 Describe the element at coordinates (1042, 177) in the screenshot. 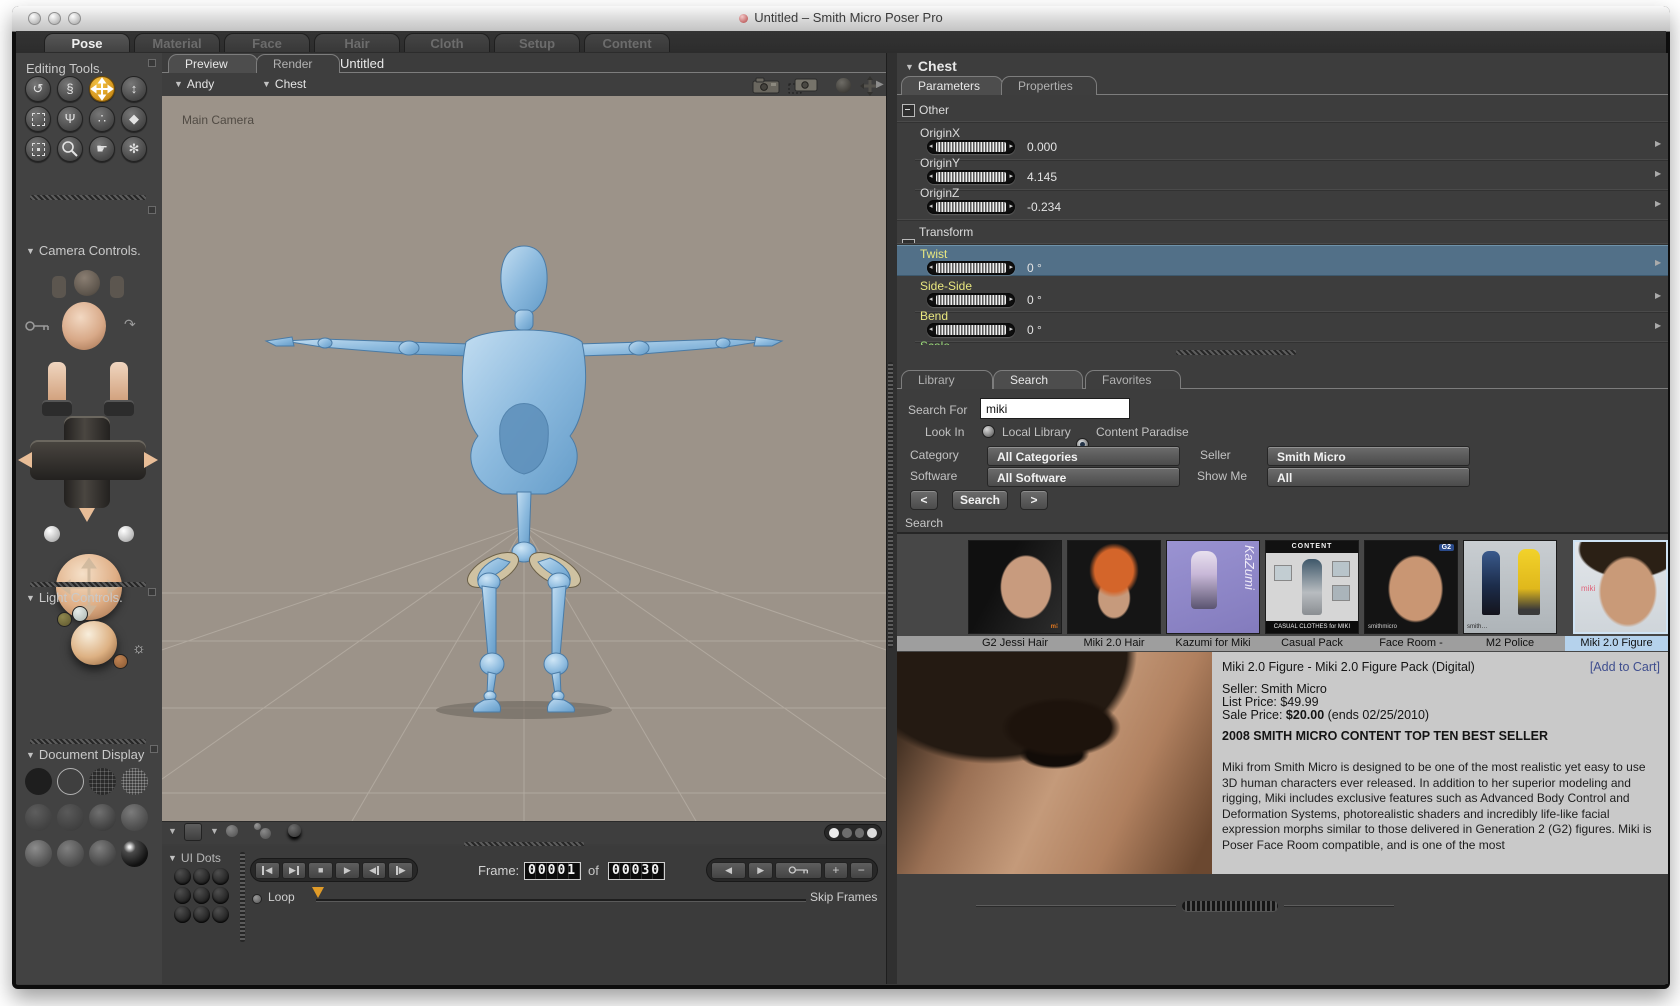

I see `param-value: 4.145` at that location.